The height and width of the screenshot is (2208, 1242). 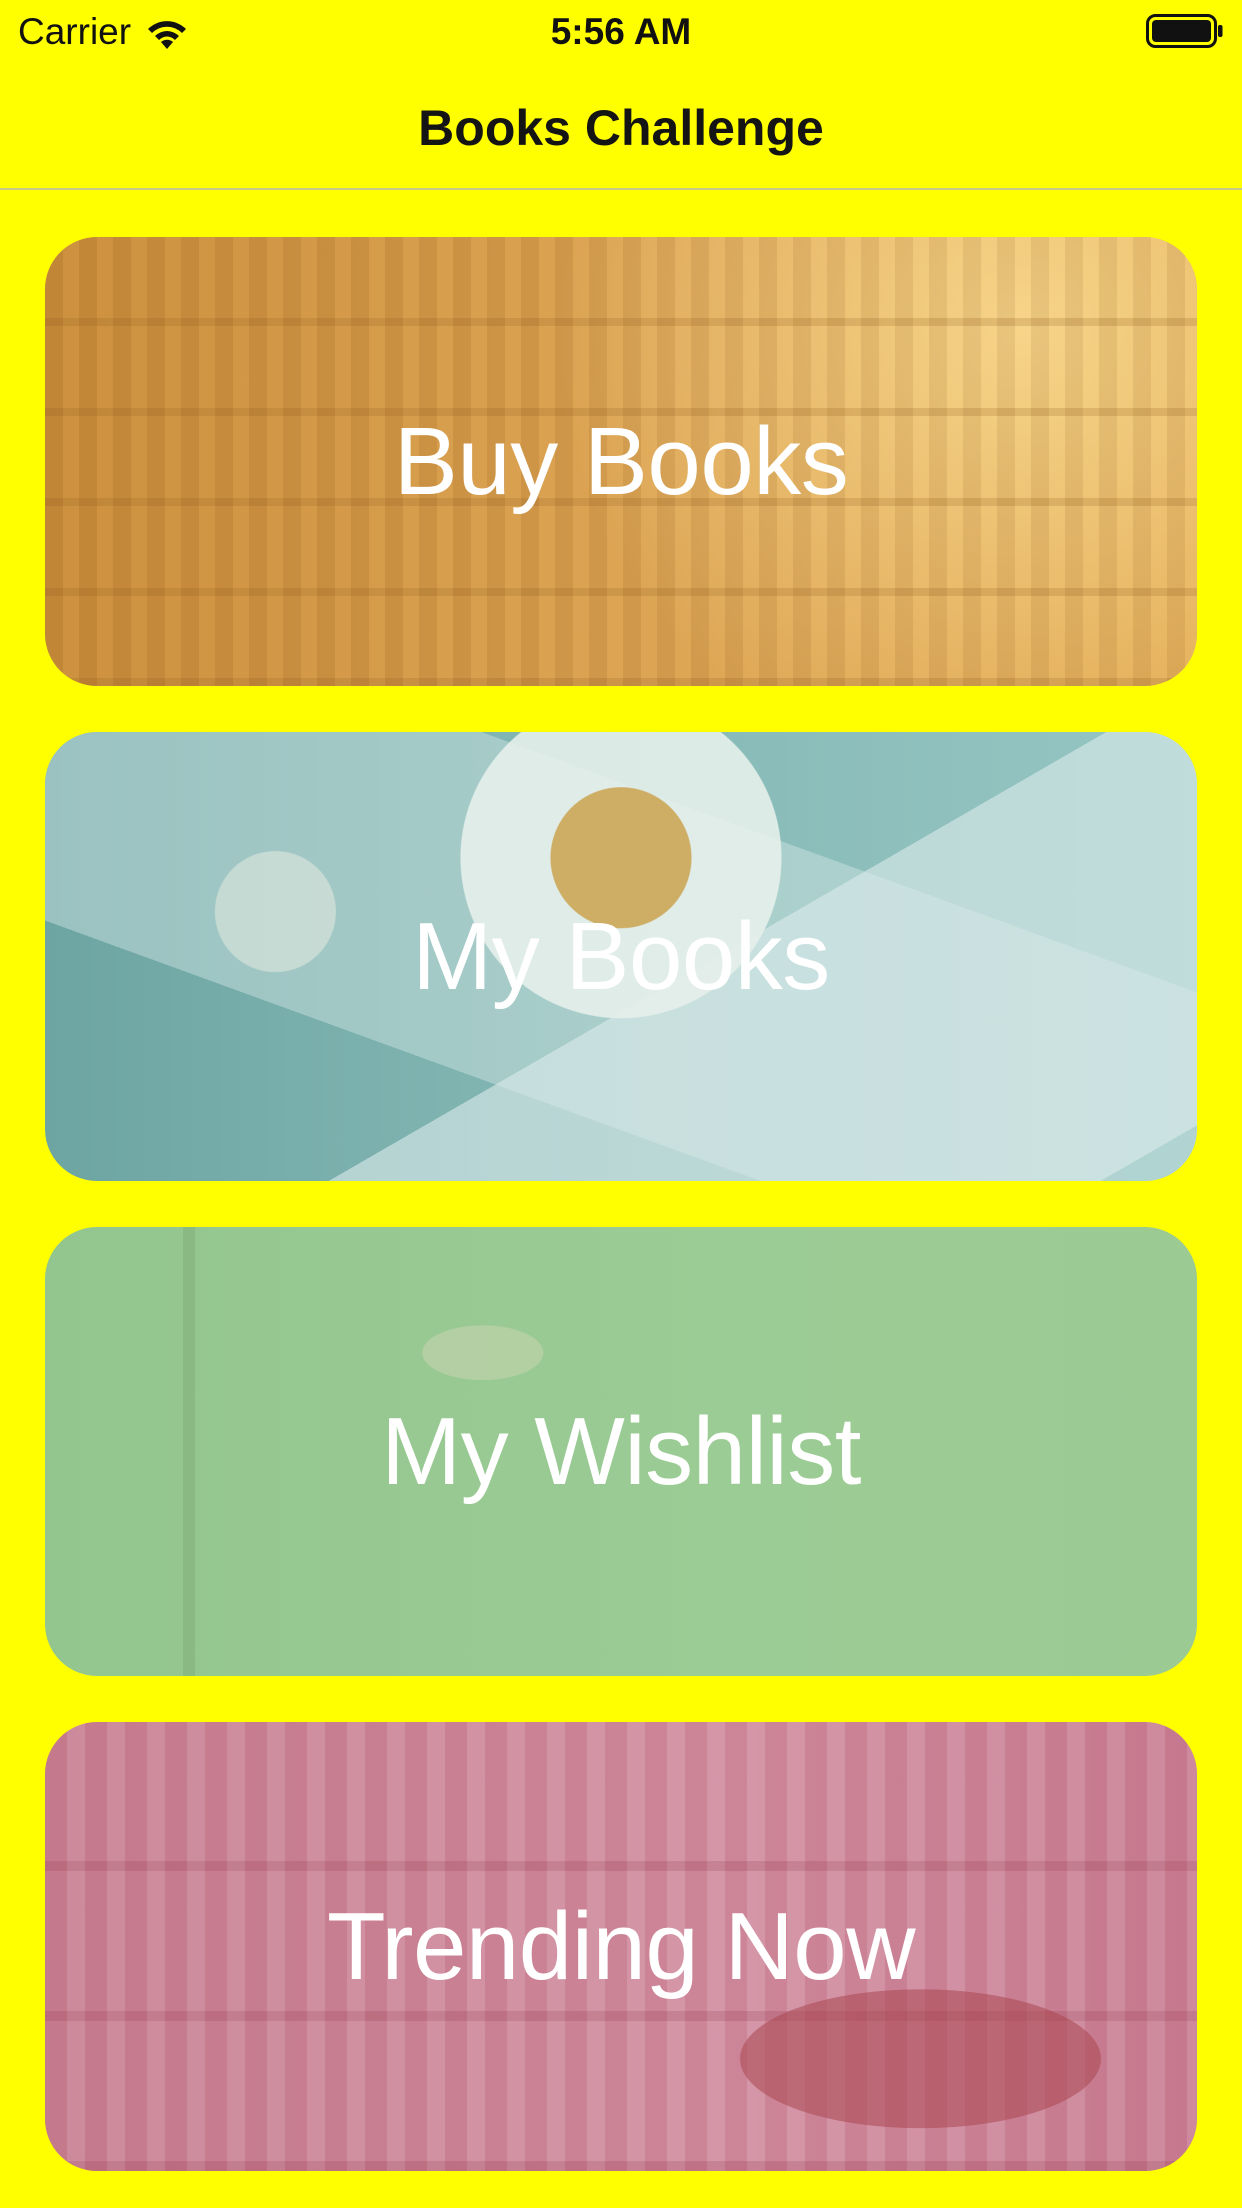 I want to click on status-time: 5:56 AM, so click(x=621, y=31).